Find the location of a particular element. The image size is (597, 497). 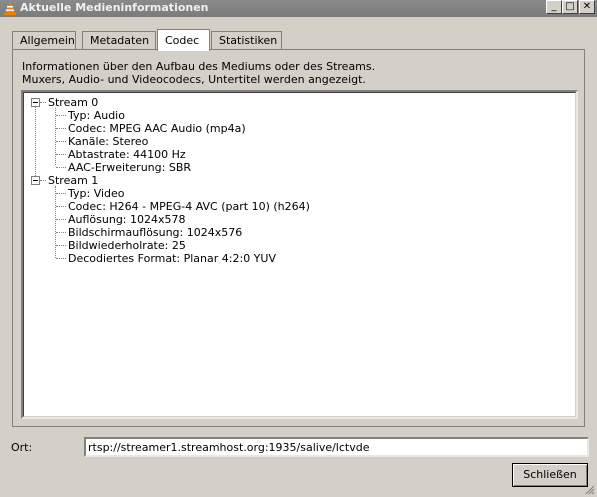

close-window-button: ✕ is located at coordinates (587, 7).